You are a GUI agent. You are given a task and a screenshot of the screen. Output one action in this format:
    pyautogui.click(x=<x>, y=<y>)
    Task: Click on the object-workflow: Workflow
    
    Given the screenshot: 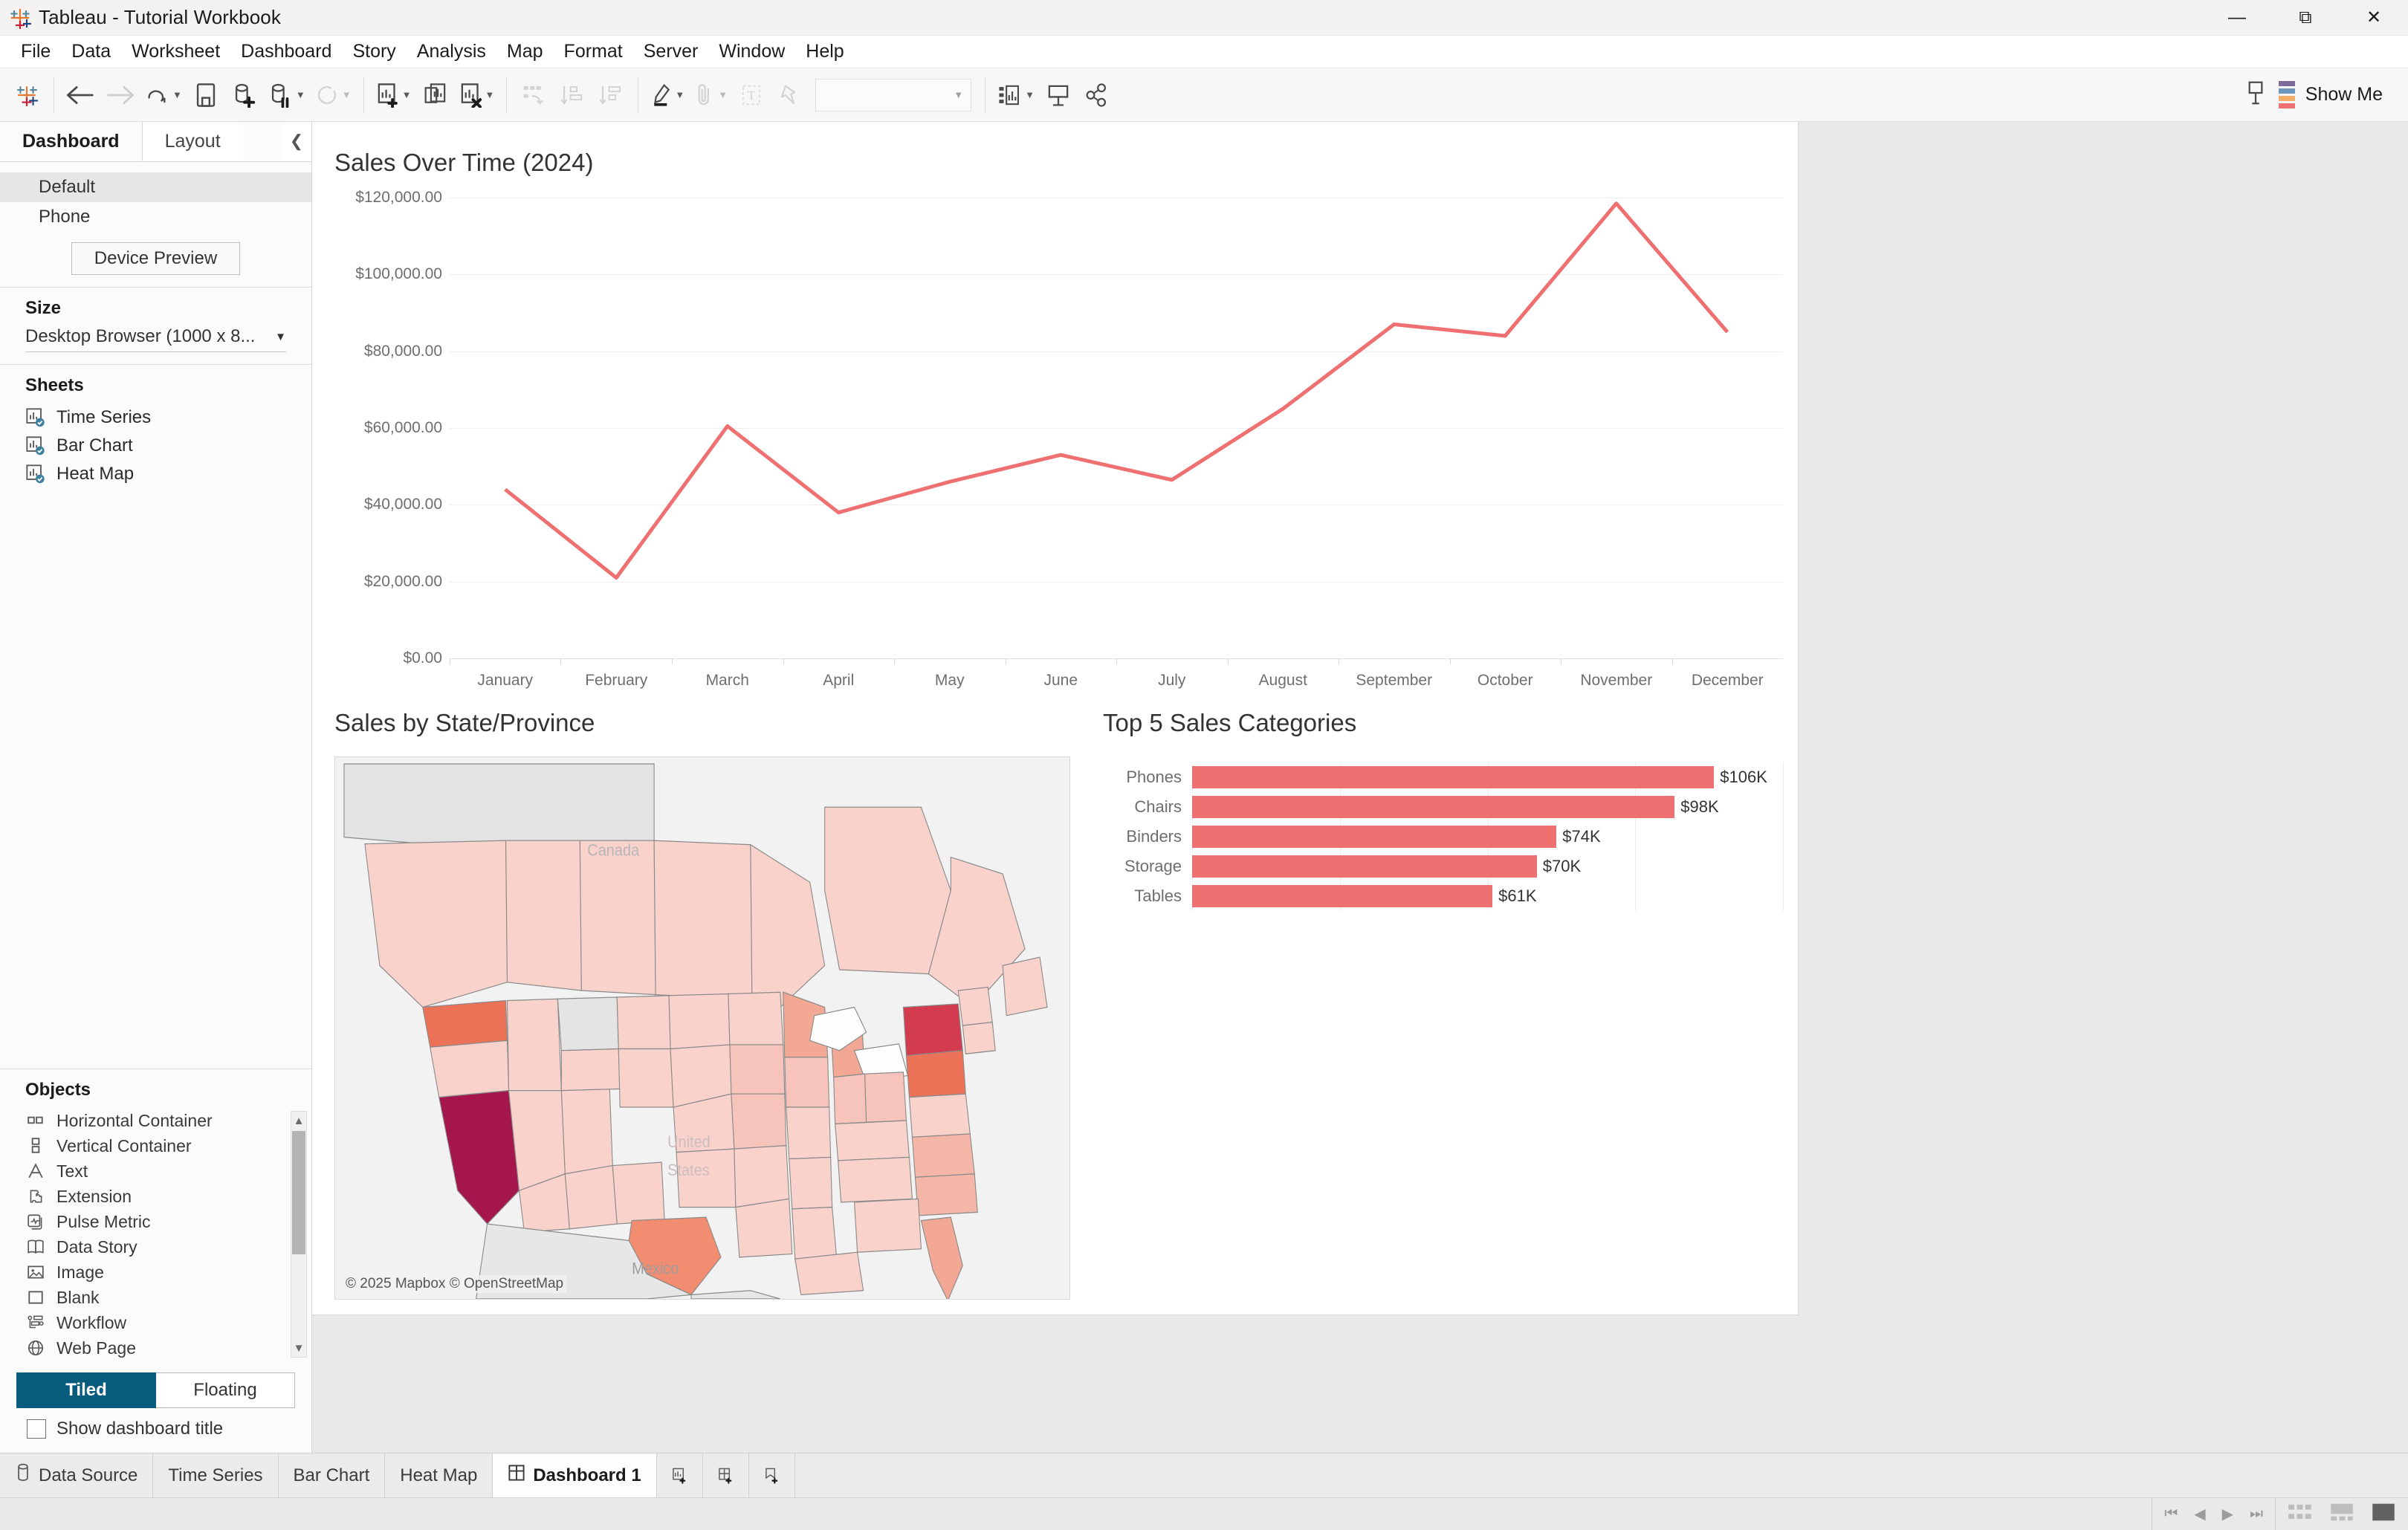 What is the action you would take?
    pyautogui.click(x=146, y=1322)
    